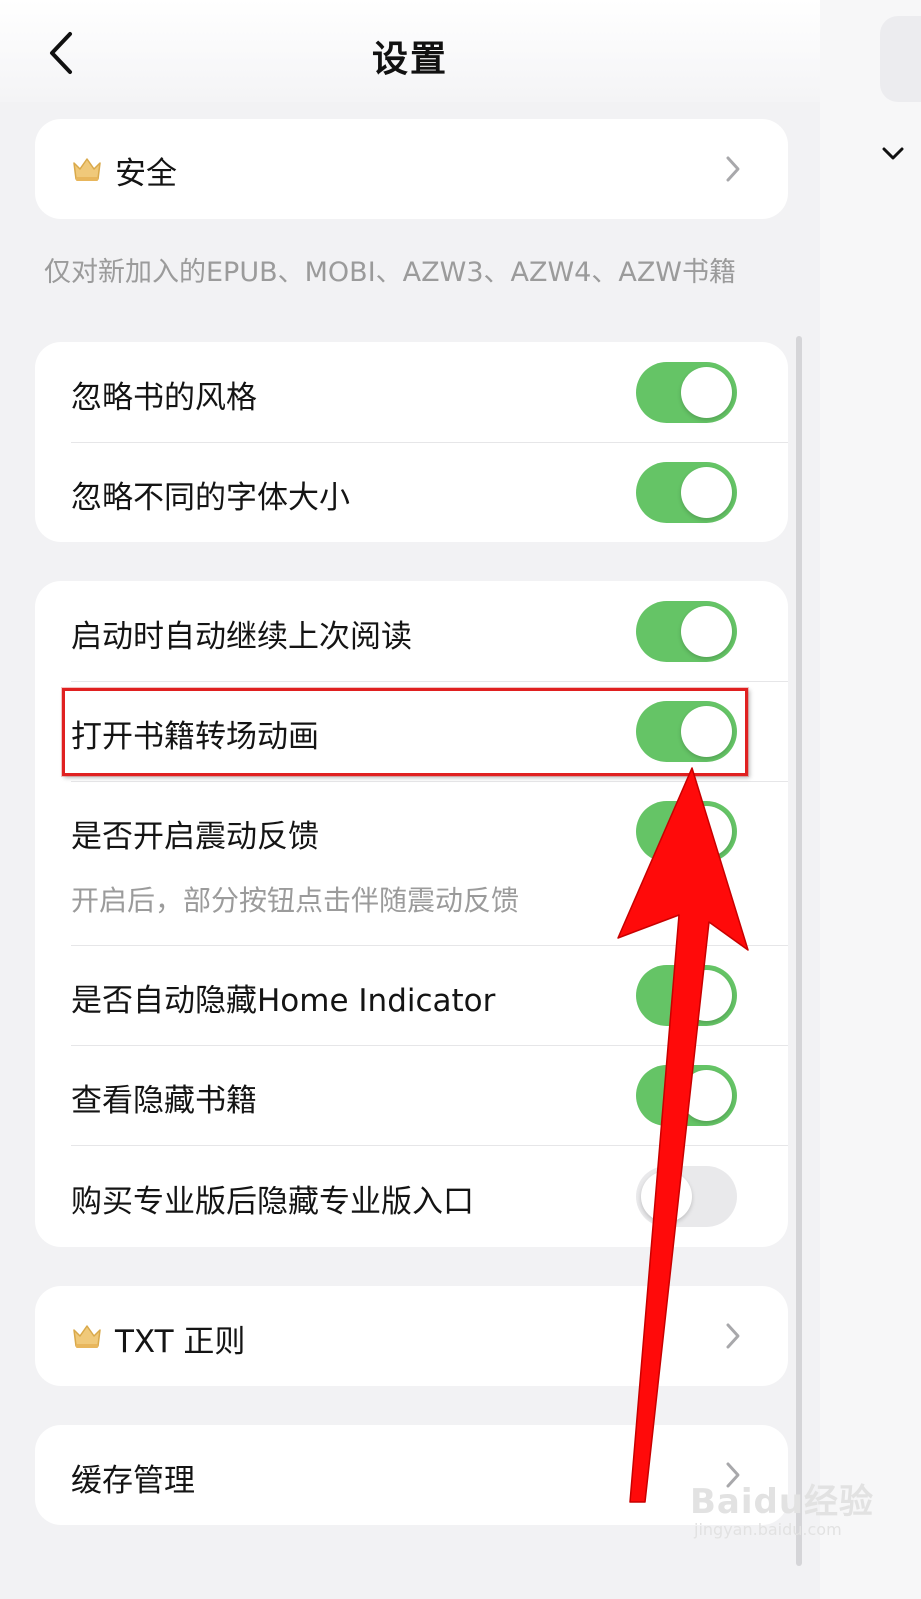 The image size is (921, 1599). Describe the element at coordinates (683, 1135) in the screenshot. I see `red-arrow-icon` at that location.